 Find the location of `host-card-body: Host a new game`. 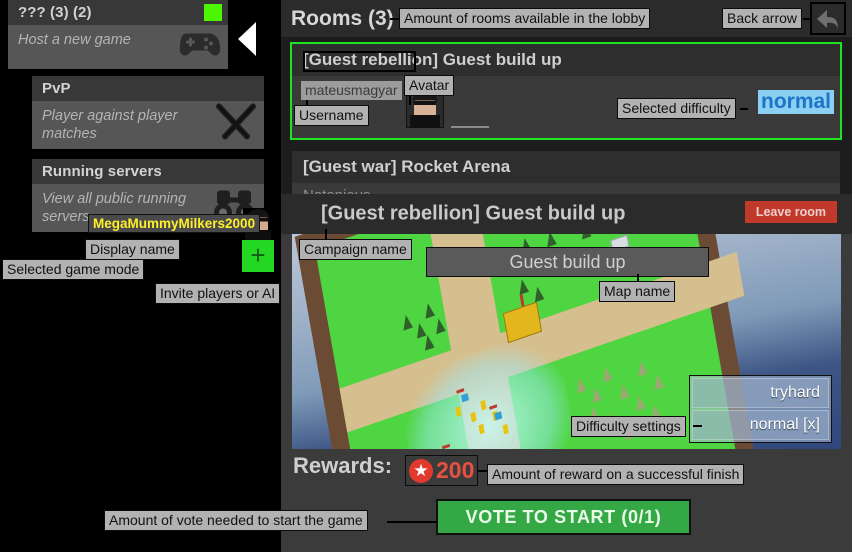

host-card-body: Host a new game is located at coordinates (118, 47).